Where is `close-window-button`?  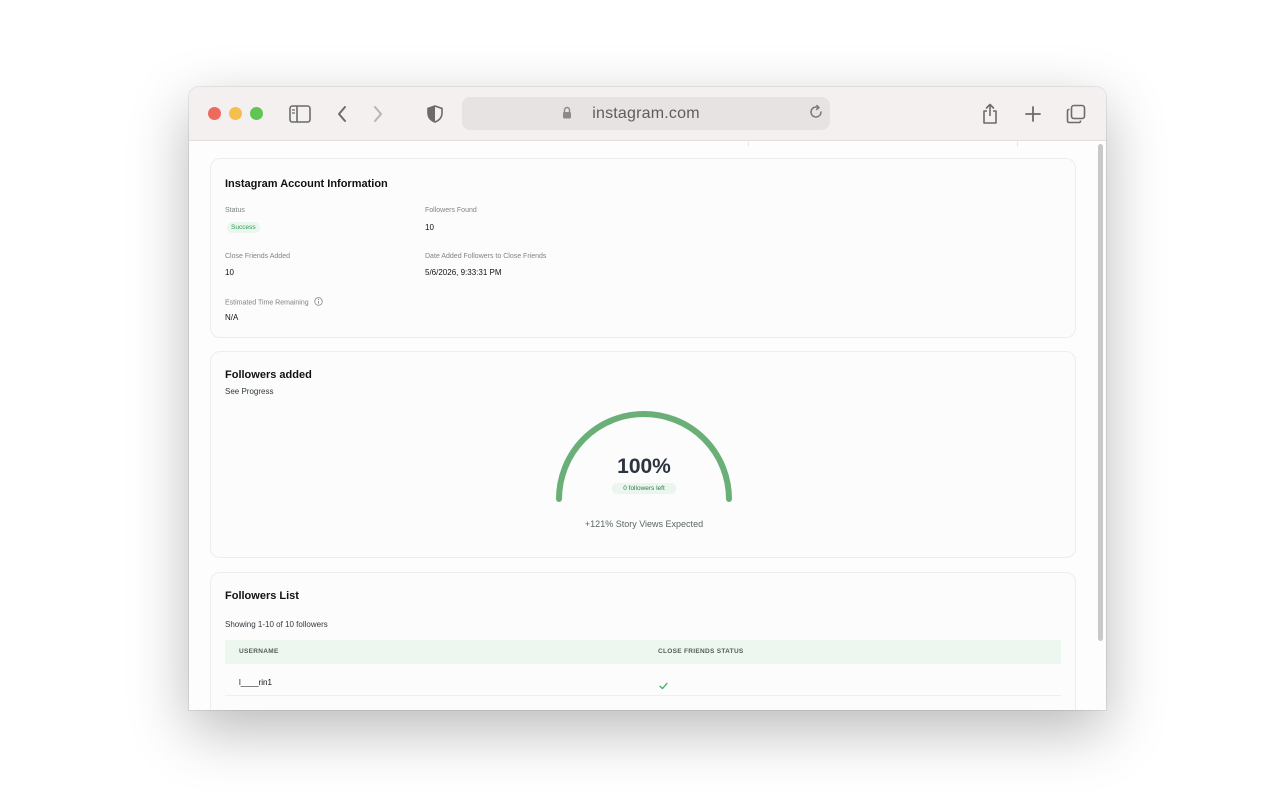
close-window-button is located at coordinates (214, 113).